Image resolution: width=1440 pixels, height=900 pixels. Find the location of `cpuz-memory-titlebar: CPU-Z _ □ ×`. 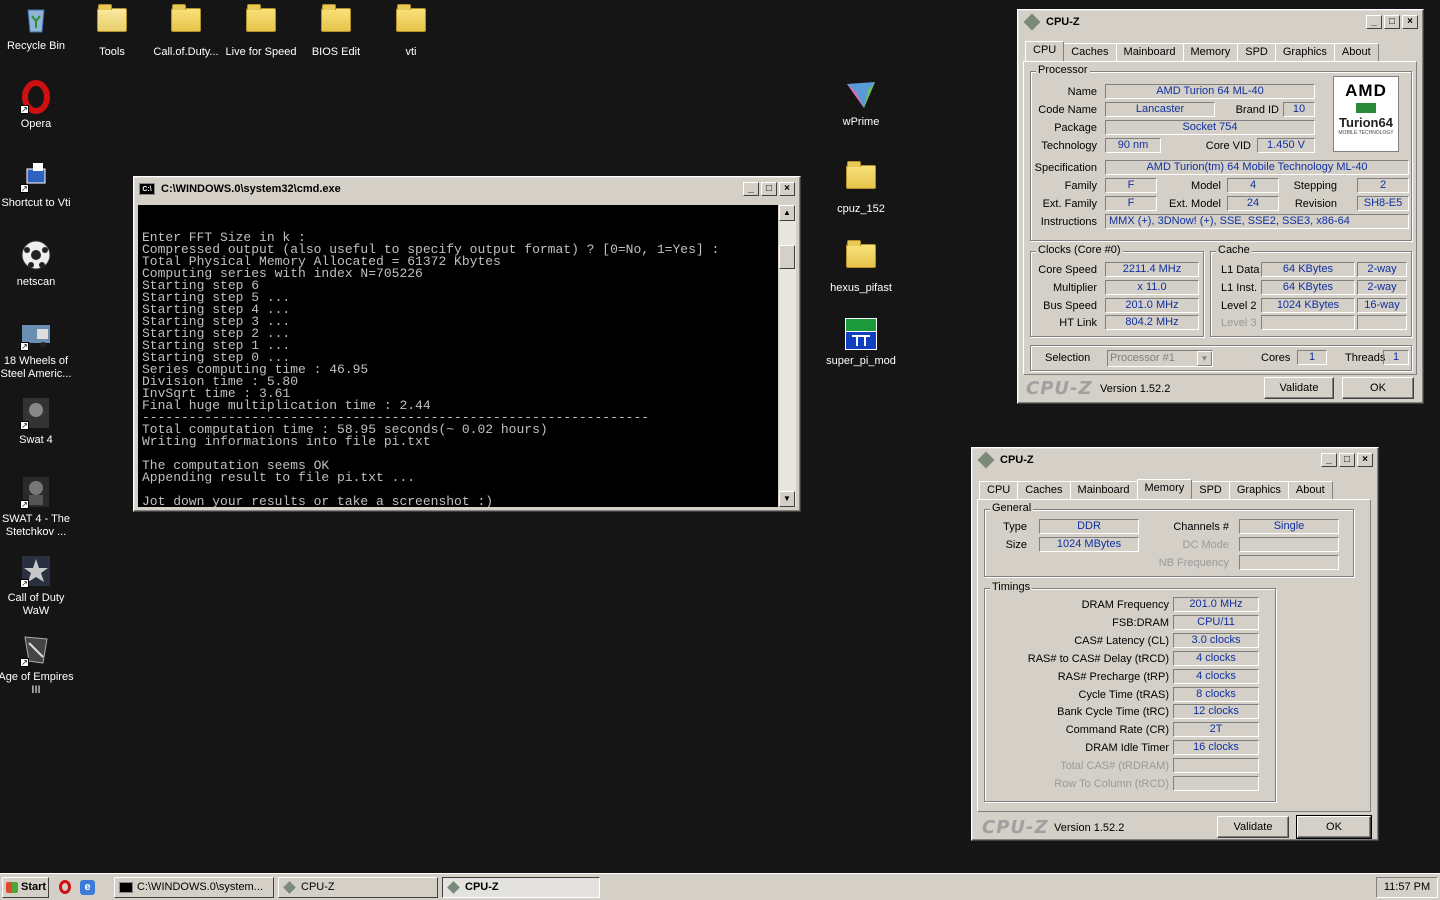

cpuz-memory-titlebar: CPU-Z _ □ × is located at coordinates (1175, 460).